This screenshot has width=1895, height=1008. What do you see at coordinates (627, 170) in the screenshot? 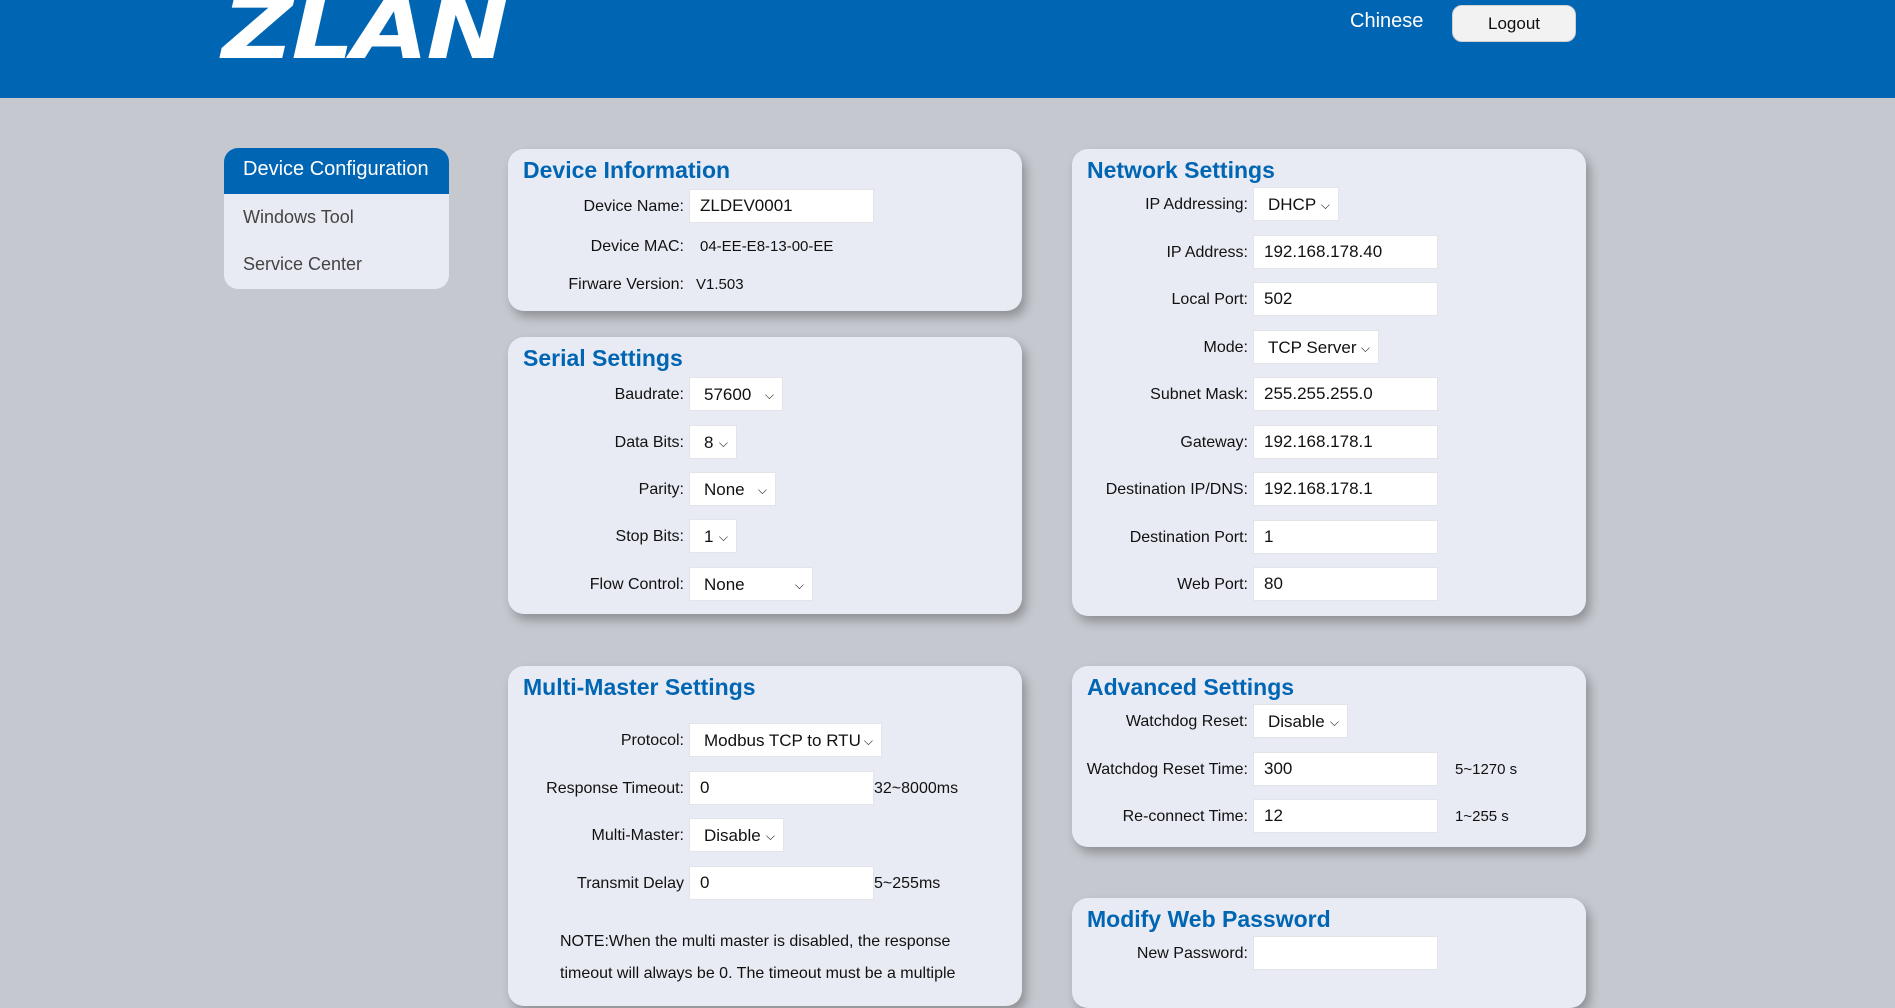
I see `panel-title: Device Information` at bounding box center [627, 170].